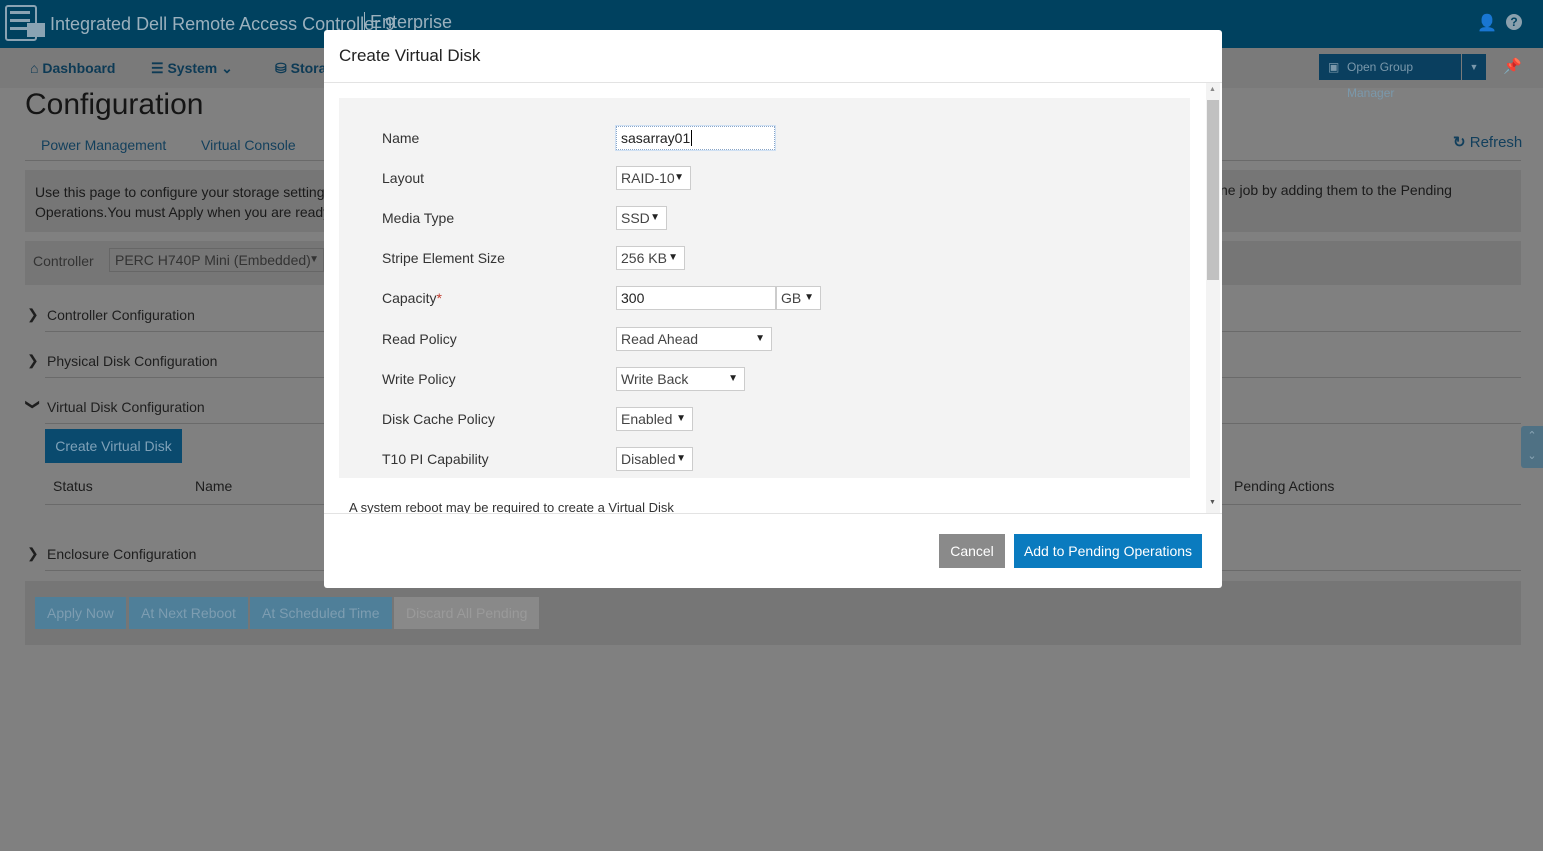  Describe the element at coordinates (114, 104) in the screenshot. I see `page-title: Configuration` at that location.